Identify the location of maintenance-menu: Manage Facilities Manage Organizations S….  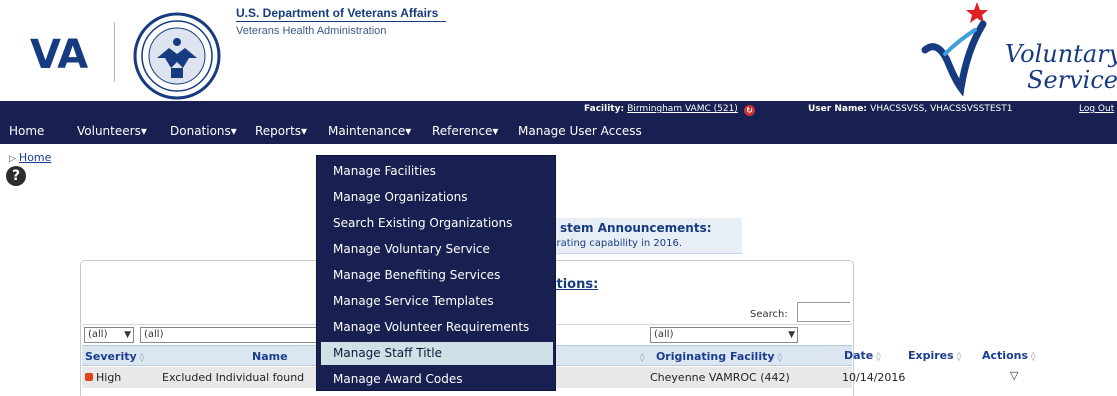
(436, 273).